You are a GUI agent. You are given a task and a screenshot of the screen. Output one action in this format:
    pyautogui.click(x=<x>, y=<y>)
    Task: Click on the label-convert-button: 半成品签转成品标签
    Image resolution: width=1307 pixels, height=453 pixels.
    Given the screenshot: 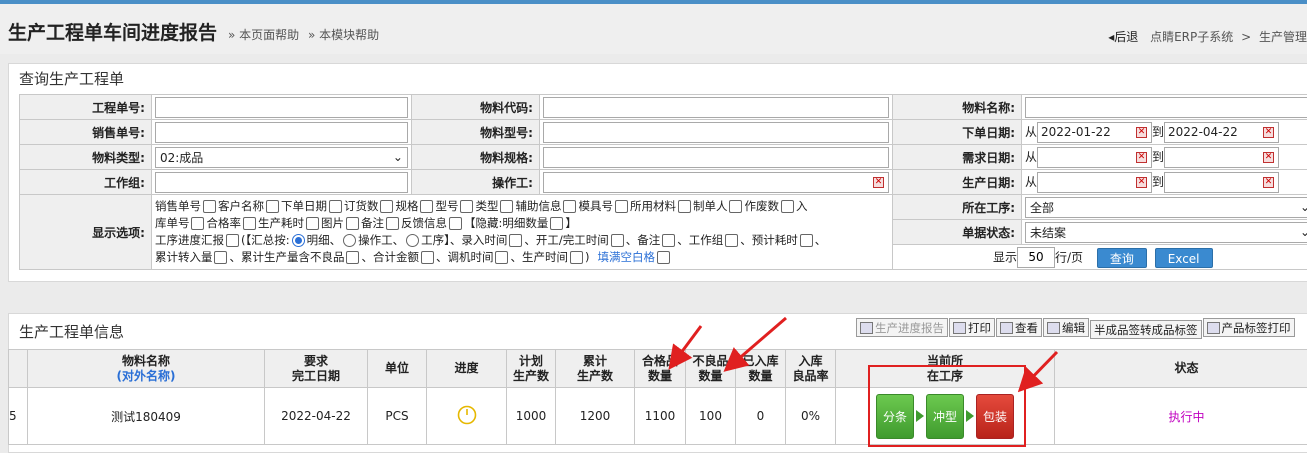 What is the action you would take?
    pyautogui.click(x=1146, y=329)
    